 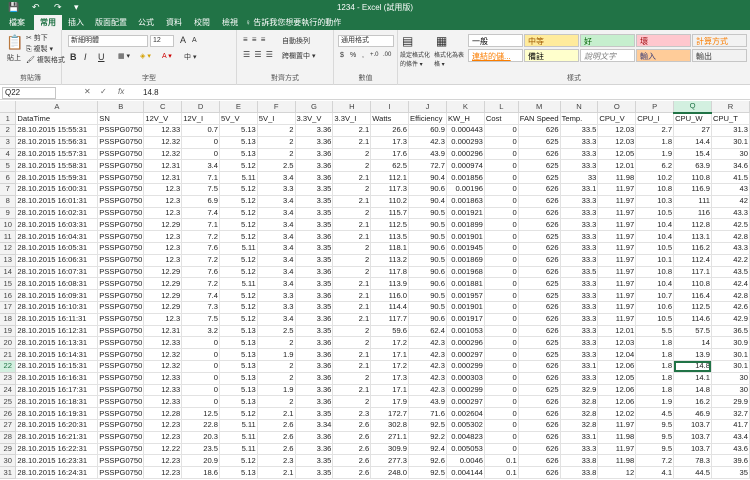 What do you see at coordinates (465, 307) in the screenshot?
I see `cell-K17: 0.001901` at bounding box center [465, 307].